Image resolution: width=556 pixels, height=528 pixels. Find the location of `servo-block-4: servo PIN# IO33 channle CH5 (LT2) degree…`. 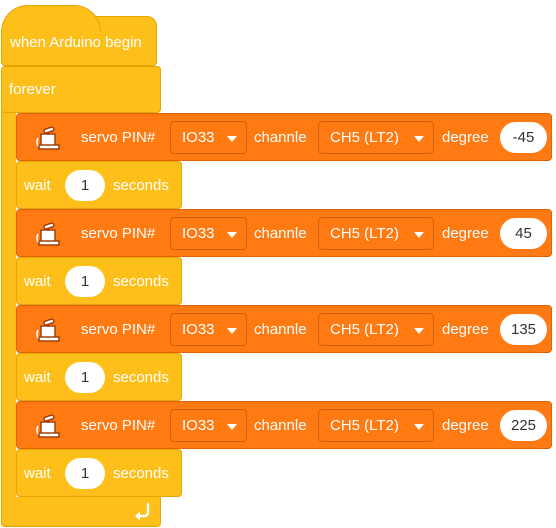

servo-block-4: servo PIN# IO33 channle CH5 (LT2) degree… is located at coordinates (284, 425).